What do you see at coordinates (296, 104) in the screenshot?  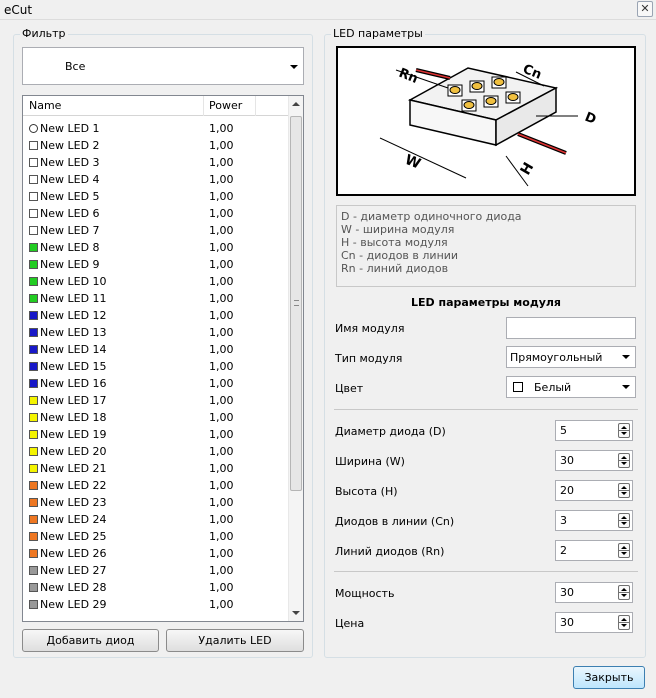 I see `scroll-up-arrow-icon` at bounding box center [296, 104].